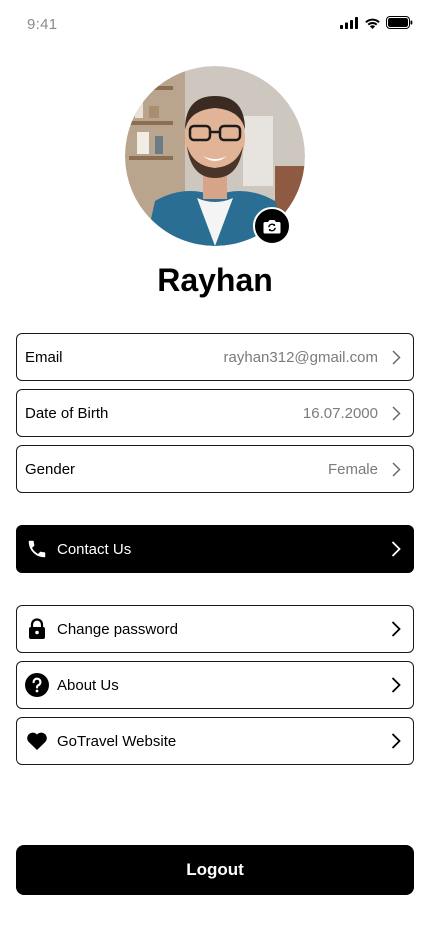  I want to click on gotravel-website-row: GoTravel Website, so click(215, 741).